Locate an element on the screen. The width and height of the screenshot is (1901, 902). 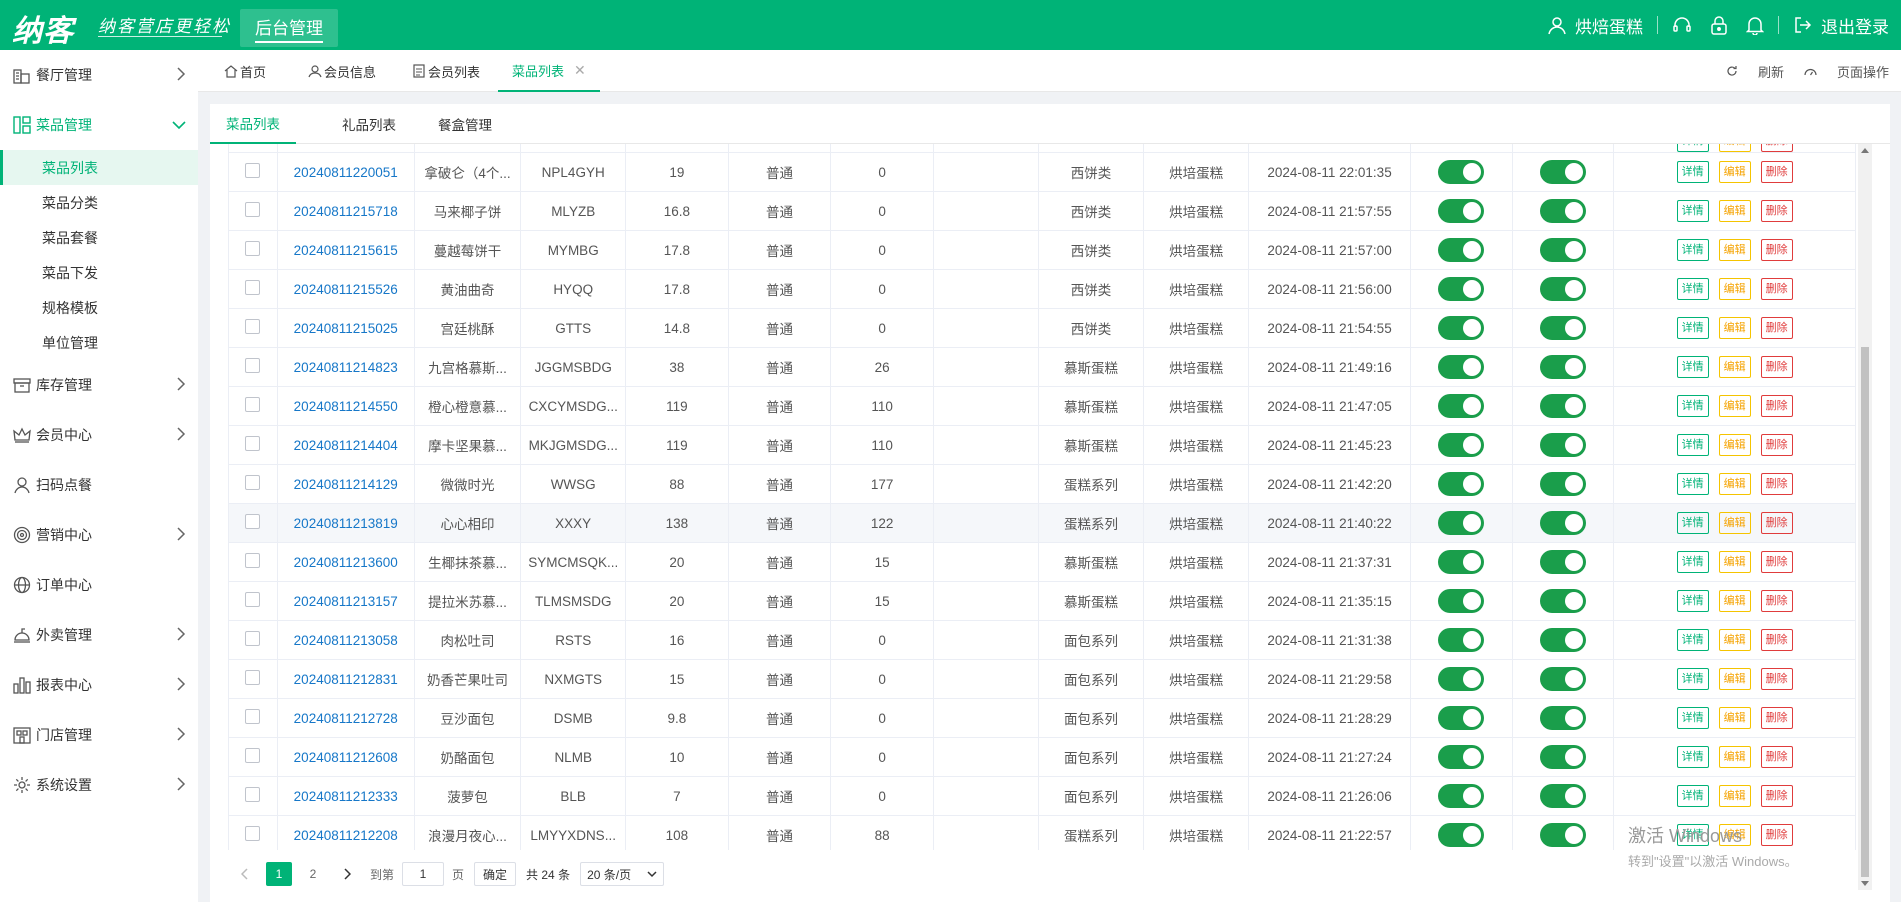
goto-page-input: 1 is located at coordinates (423, 874).